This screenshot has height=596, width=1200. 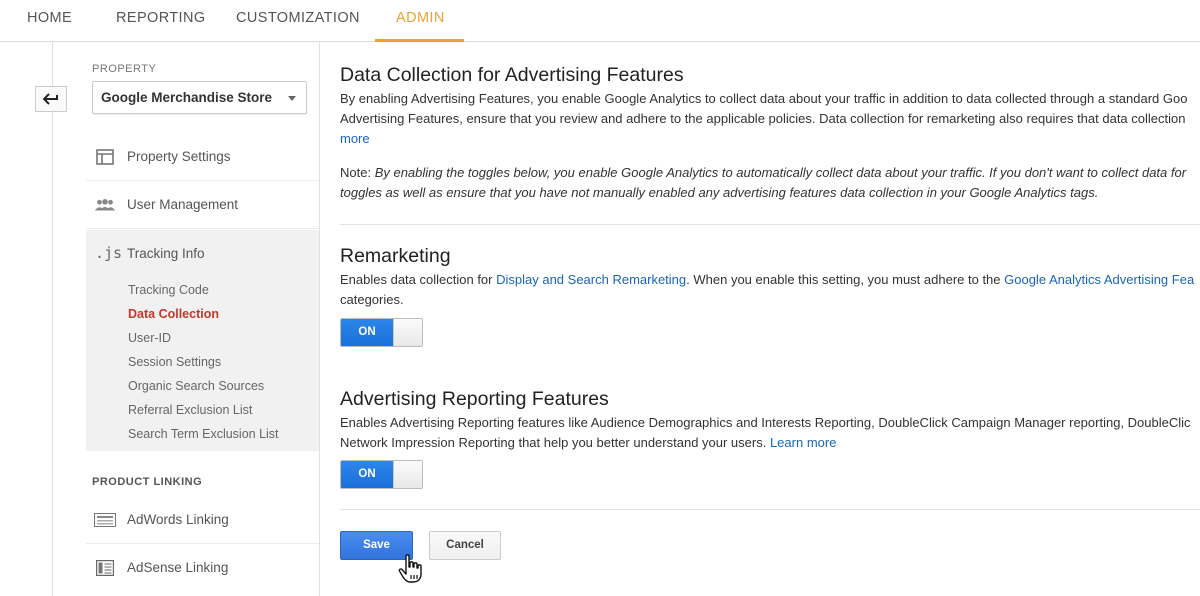 What do you see at coordinates (49, 21) in the screenshot?
I see `tab-home: HOME` at bounding box center [49, 21].